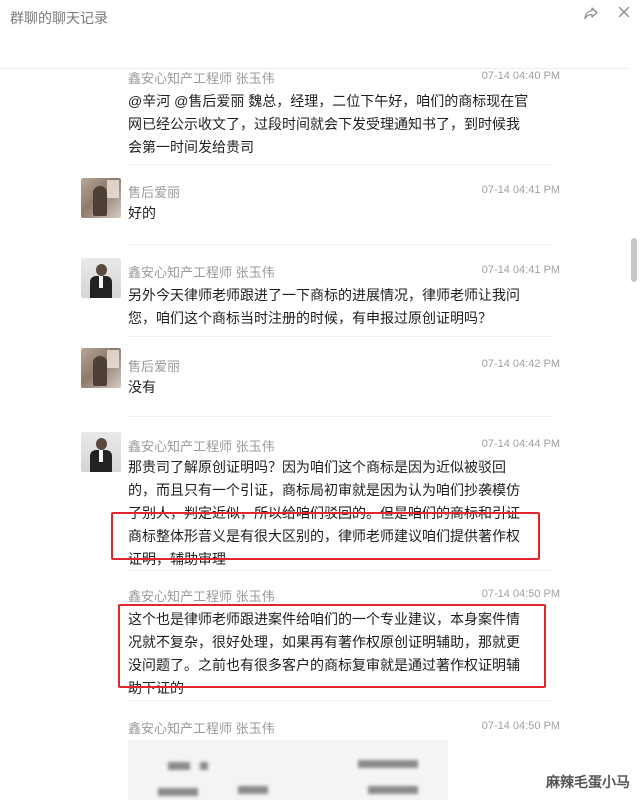  Describe the element at coordinates (588, 782) in the screenshot. I see `watermark: 麻辣毛蛋小马` at that location.